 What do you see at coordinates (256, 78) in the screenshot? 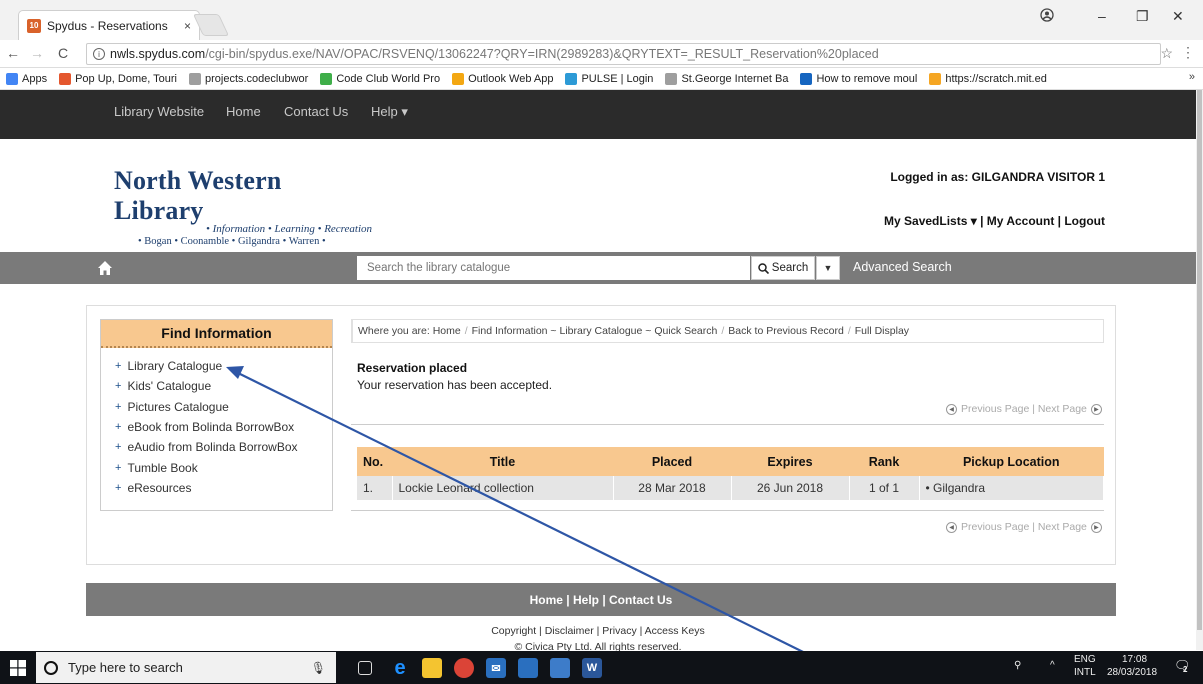
I see `bookmark-label: projects.codeclubwor` at bounding box center [256, 78].